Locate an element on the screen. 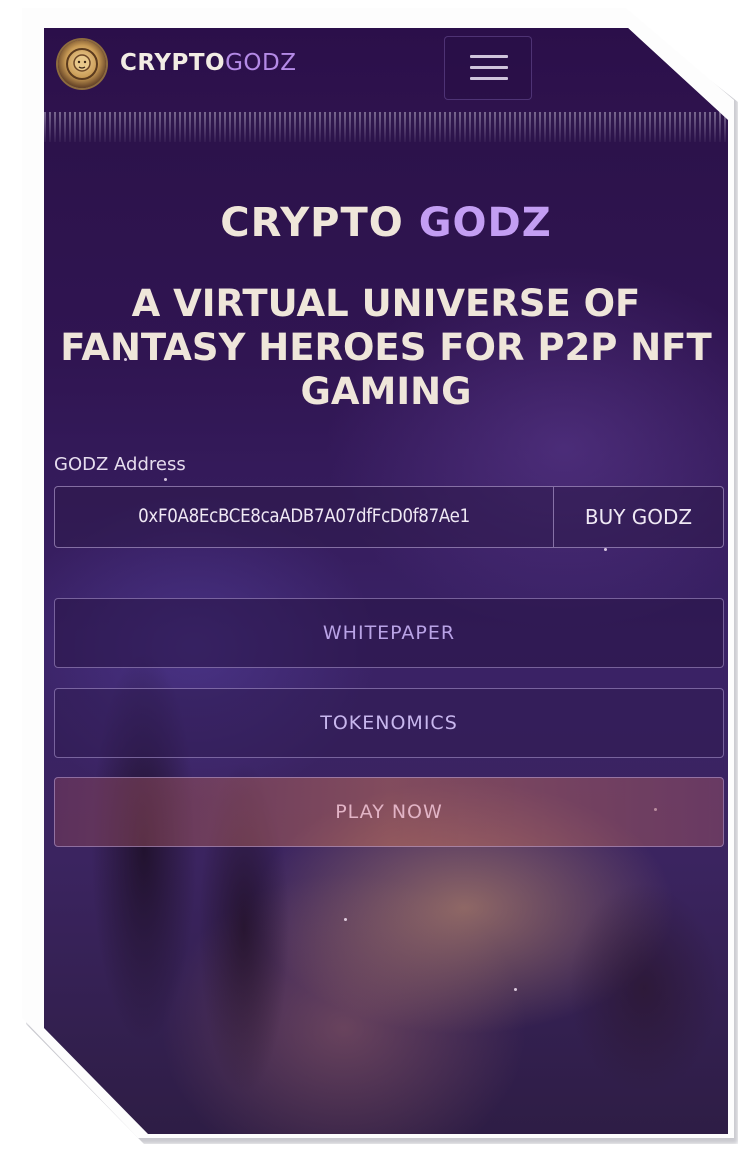  waveform-divider is located at coordinates (386, 127).